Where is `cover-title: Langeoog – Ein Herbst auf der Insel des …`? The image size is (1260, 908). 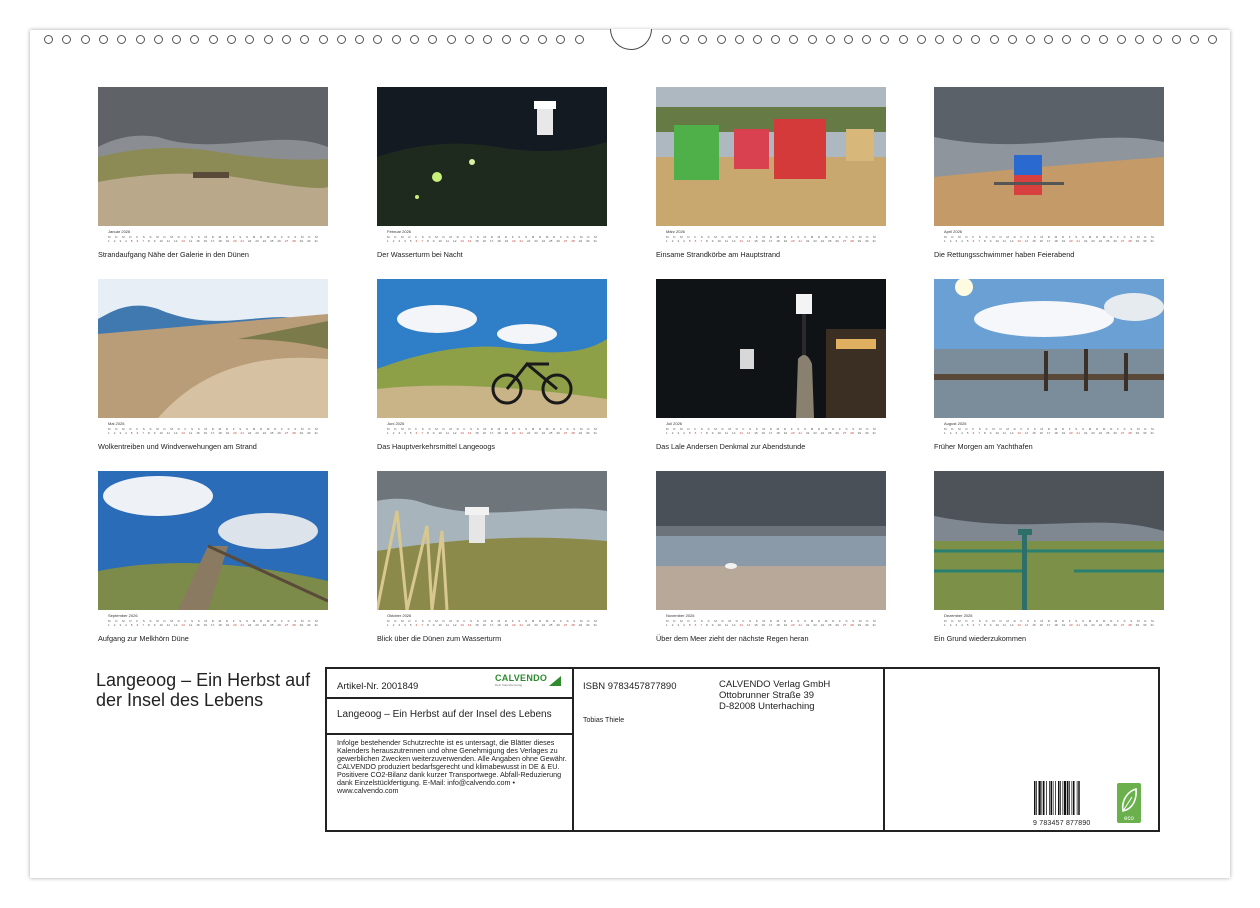
cover-title: Langeoog – Ein Herbst auf der Insel des … is located at coordinates (203, 690).